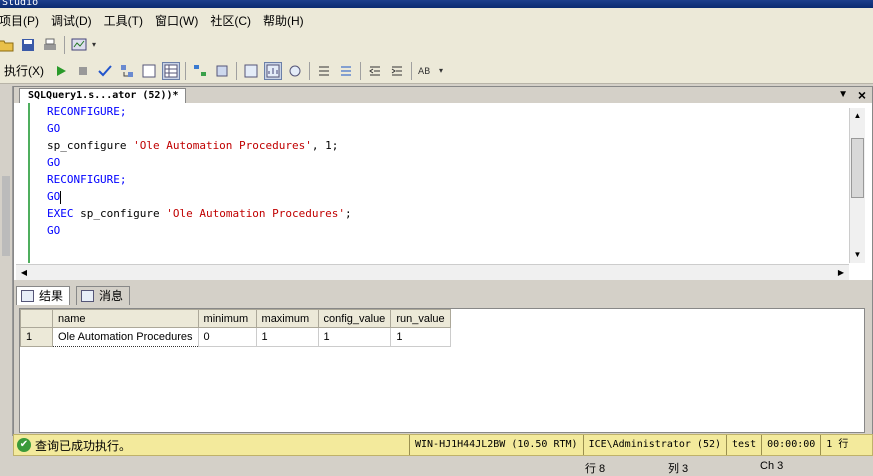 This screenshot has height=476, width=873. I want to click on tab-messages: 消息, so click(103, 295).